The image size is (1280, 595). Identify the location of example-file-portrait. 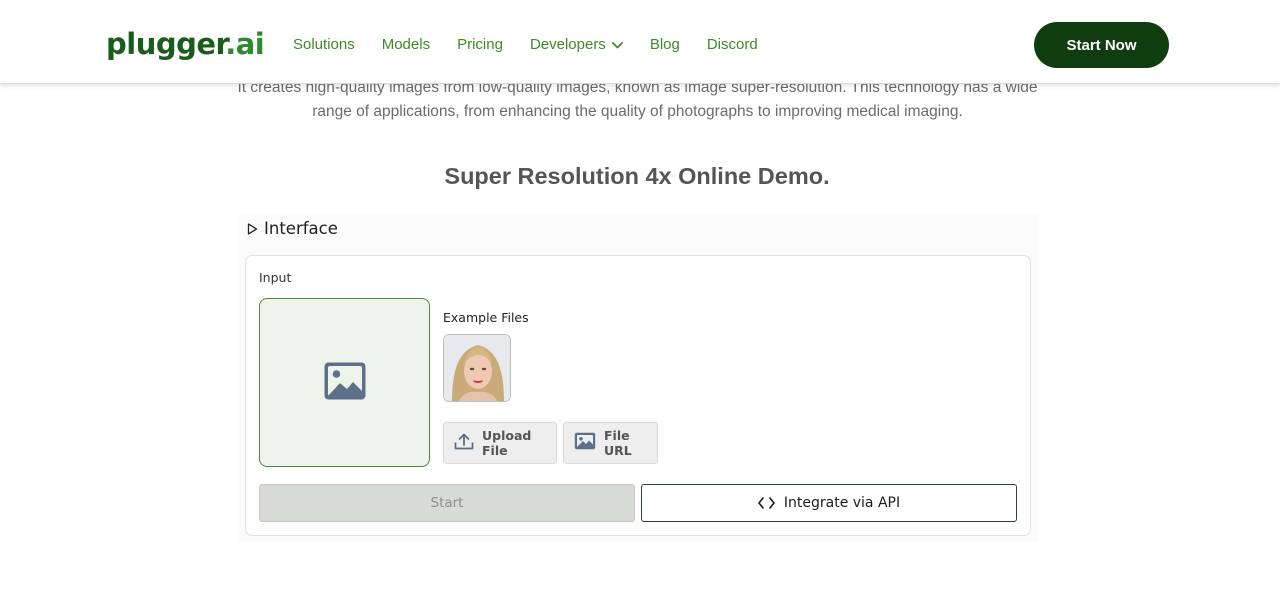
(477, 368).